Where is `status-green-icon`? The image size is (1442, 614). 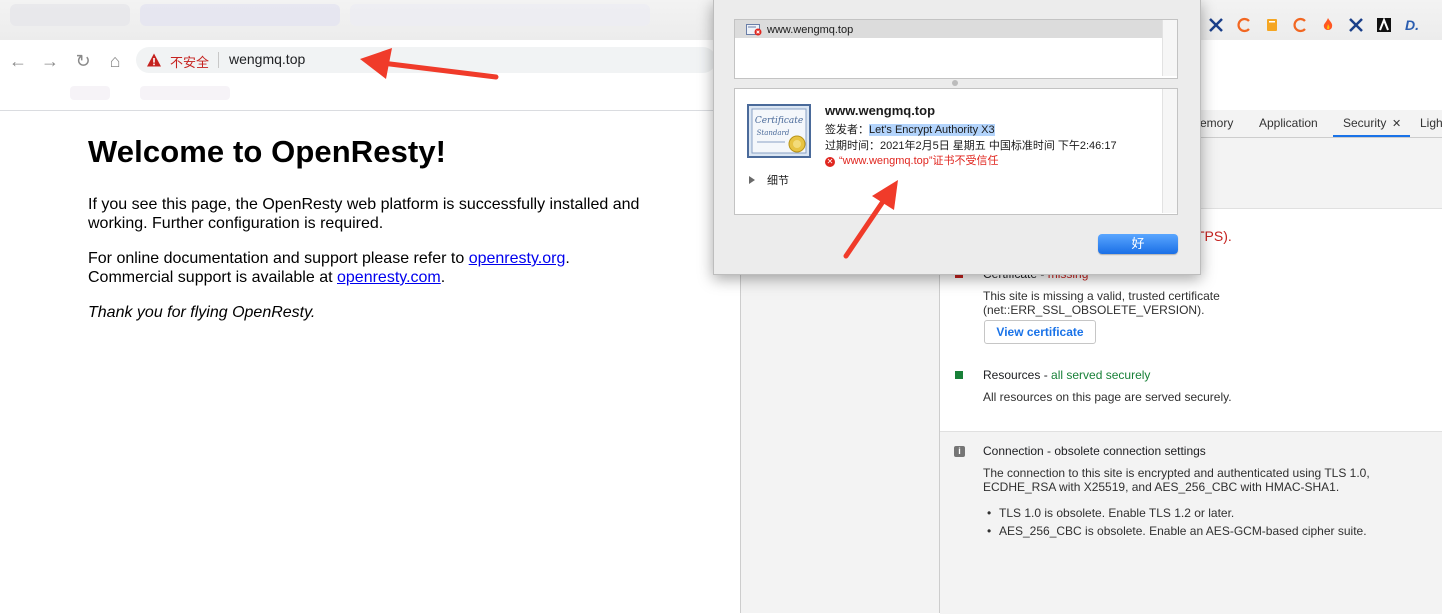
status-green-icon is located at coordinates (959, 375).